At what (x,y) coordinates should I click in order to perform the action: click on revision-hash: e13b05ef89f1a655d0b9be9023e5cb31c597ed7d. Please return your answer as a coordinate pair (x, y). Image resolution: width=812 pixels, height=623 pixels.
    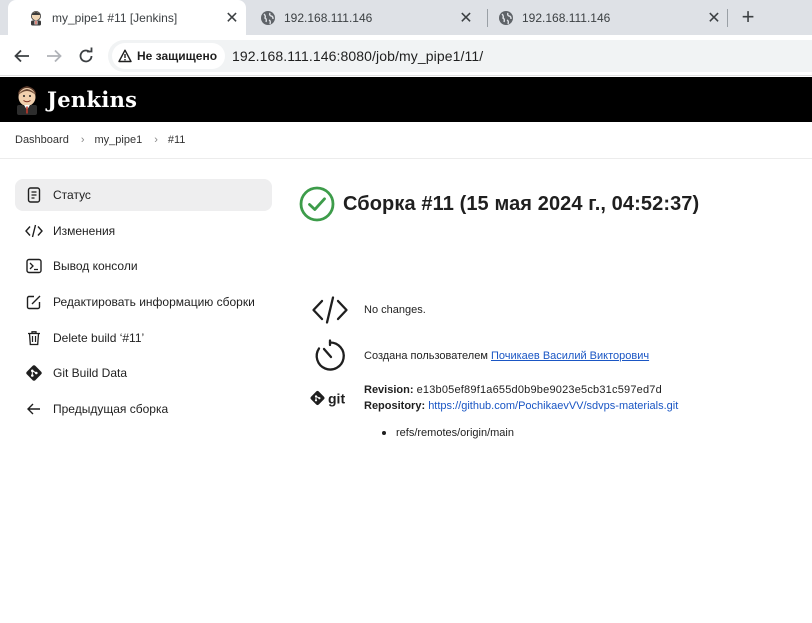
    Looking at the image, I should click on (539, 390).